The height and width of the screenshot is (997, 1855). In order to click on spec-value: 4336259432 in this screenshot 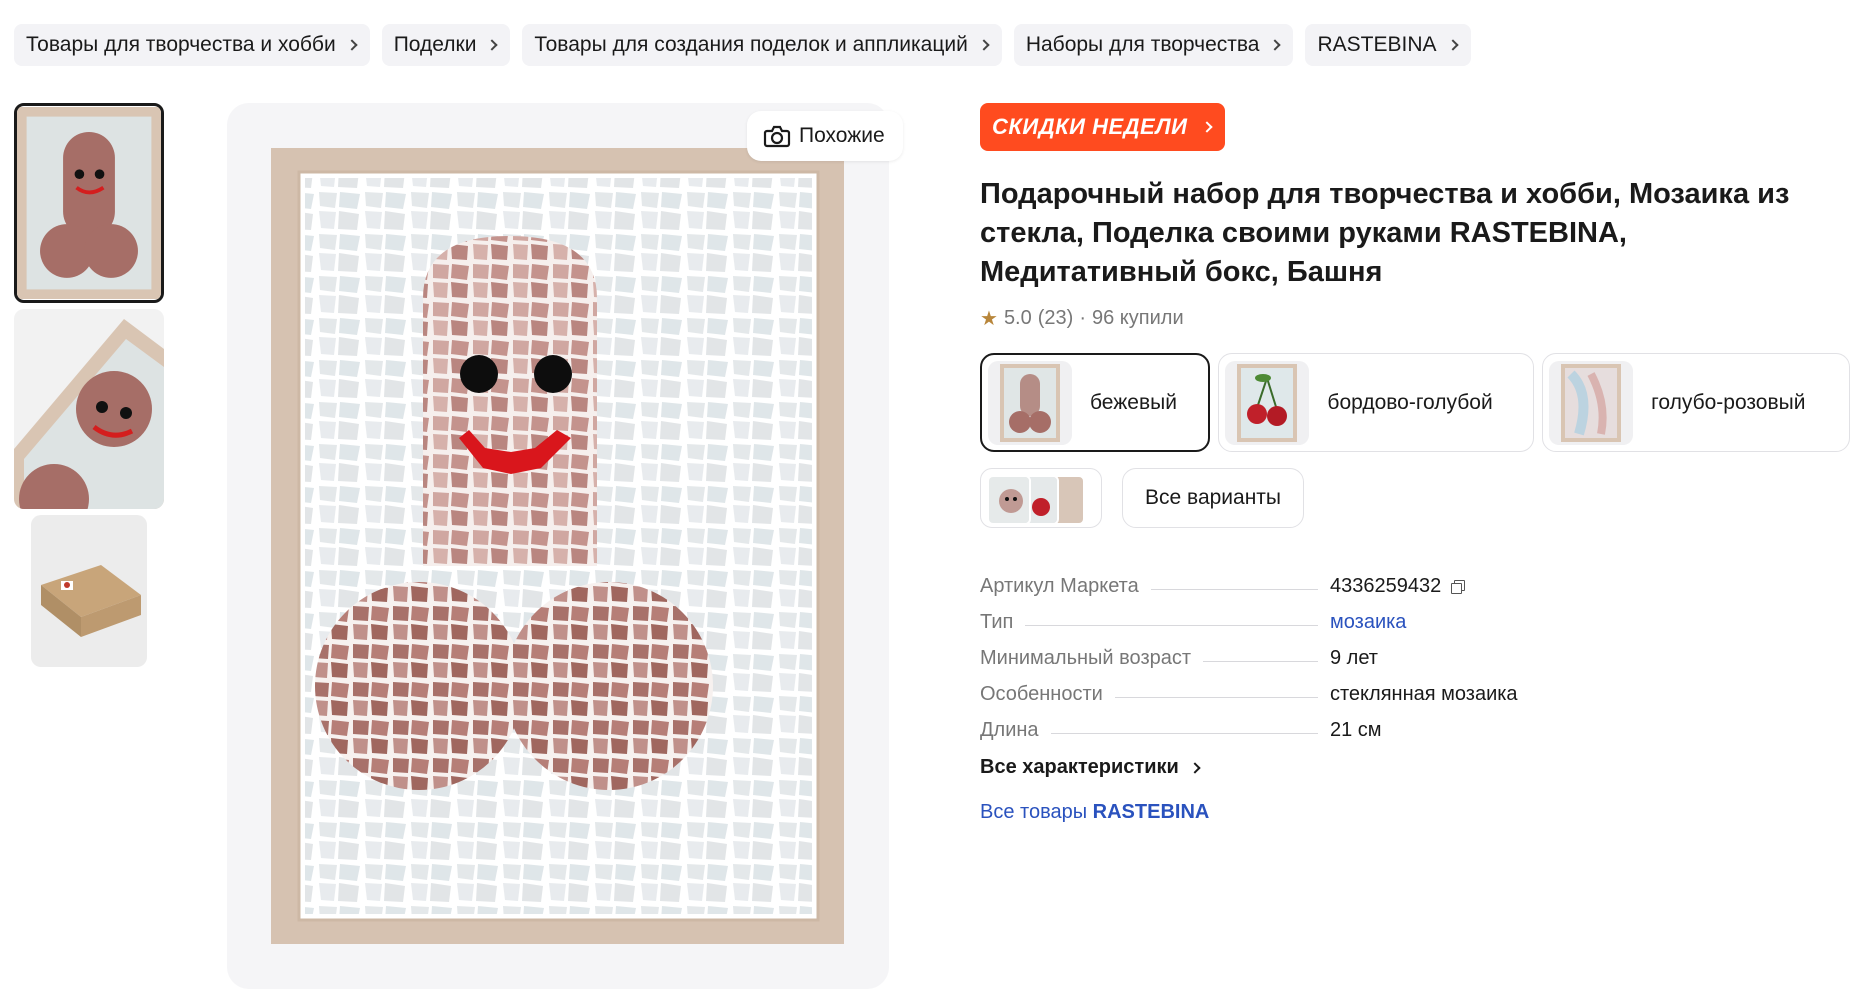, I will do `click(1455, 586)`.